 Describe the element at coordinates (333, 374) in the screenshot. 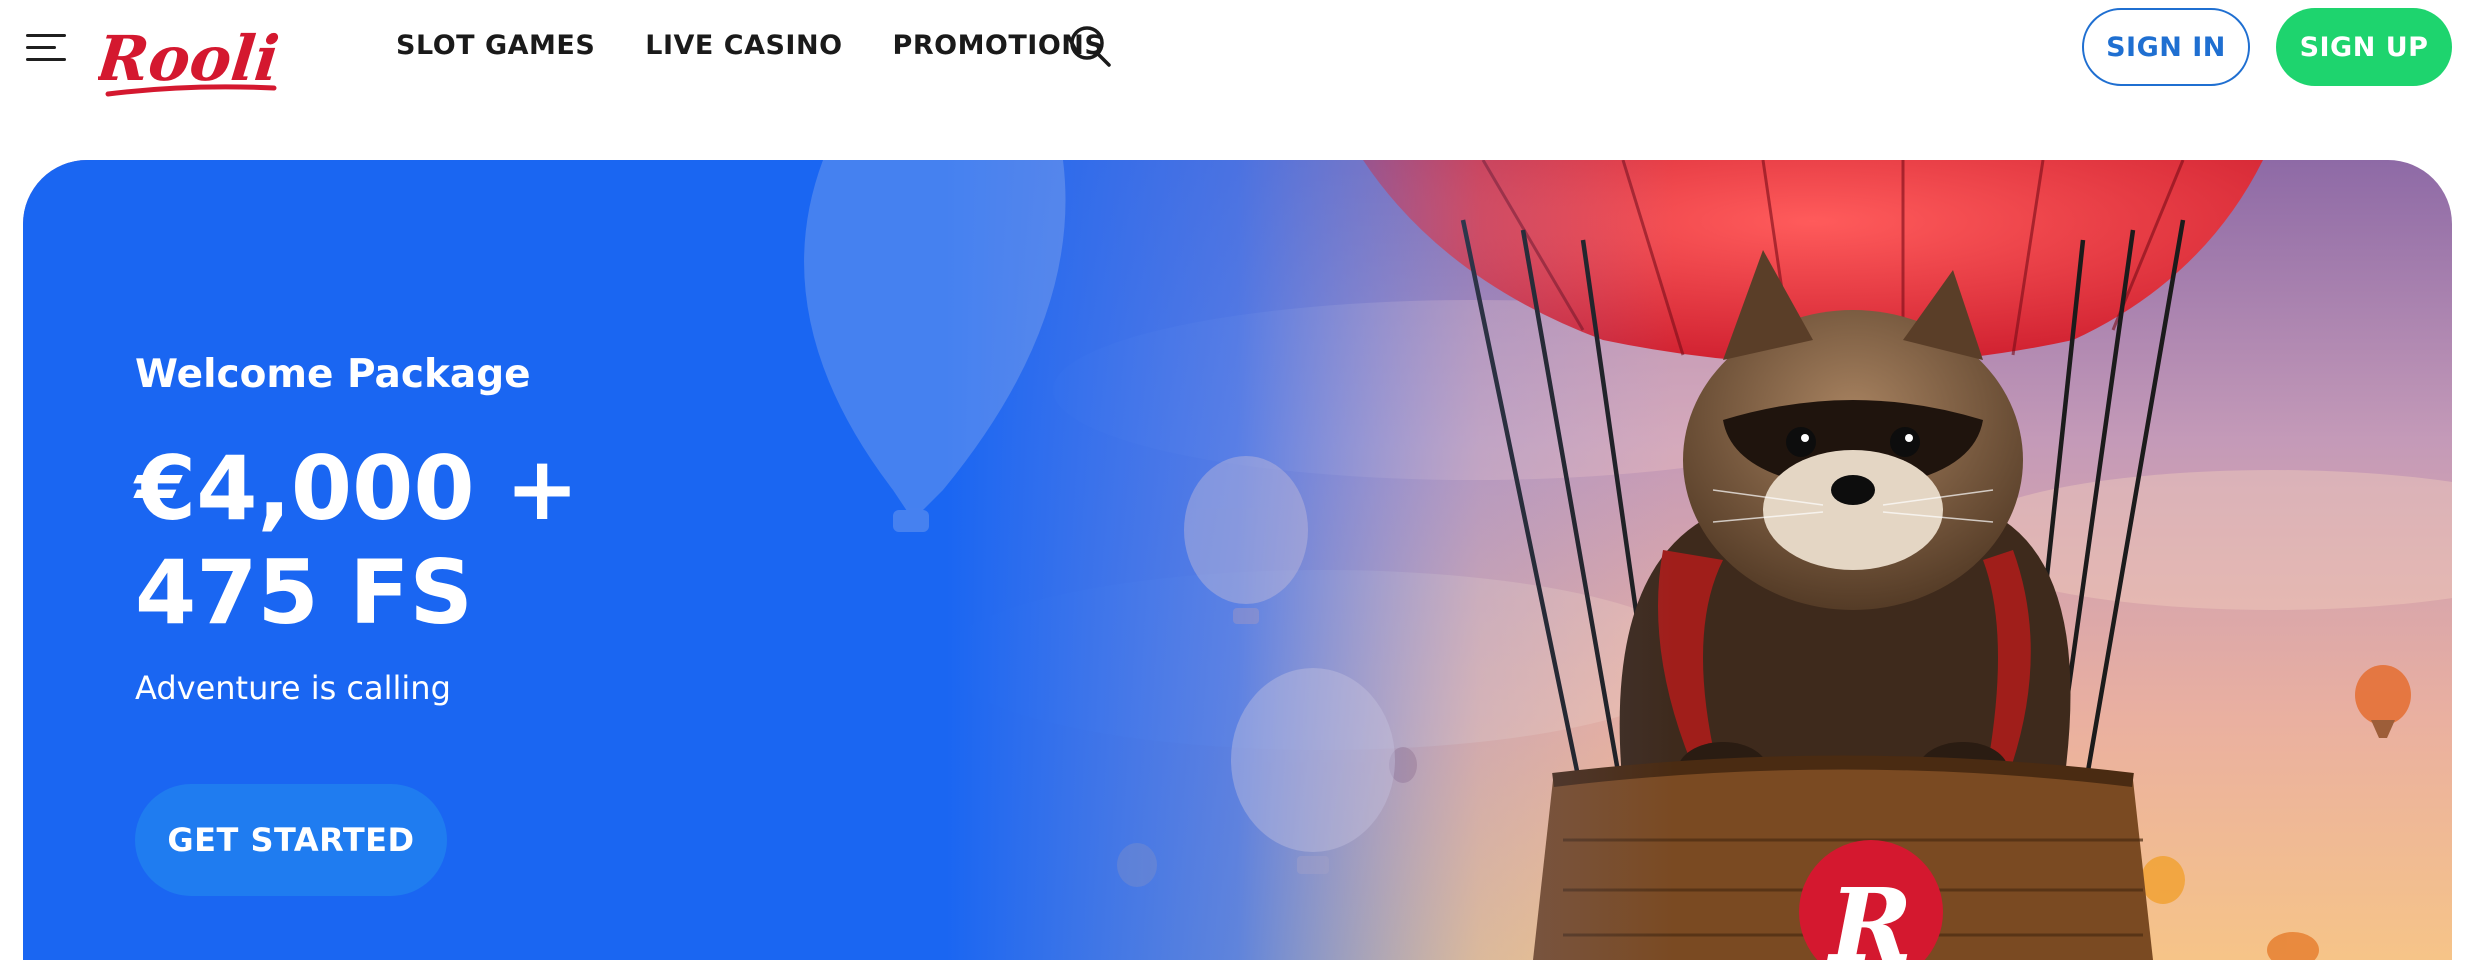

I see `hero-subtitle: Welcome Package` at that location.